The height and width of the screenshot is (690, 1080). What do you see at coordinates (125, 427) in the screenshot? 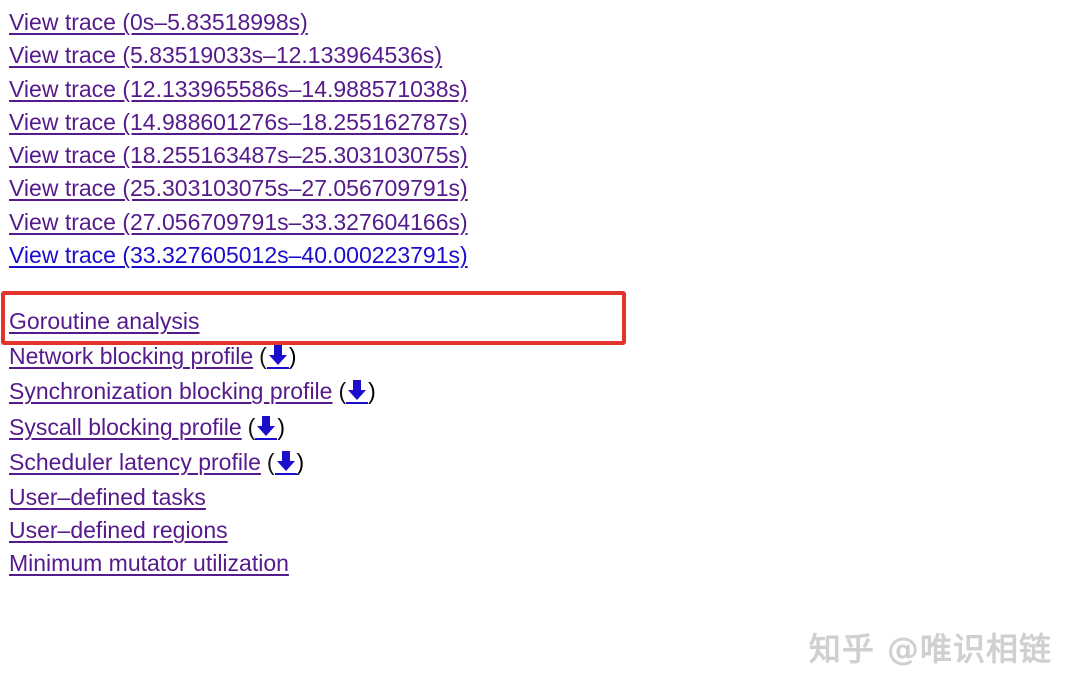
I see `syscall-blocking-profile-link: Syscall blocking profile` at bounding box center [125, 427].